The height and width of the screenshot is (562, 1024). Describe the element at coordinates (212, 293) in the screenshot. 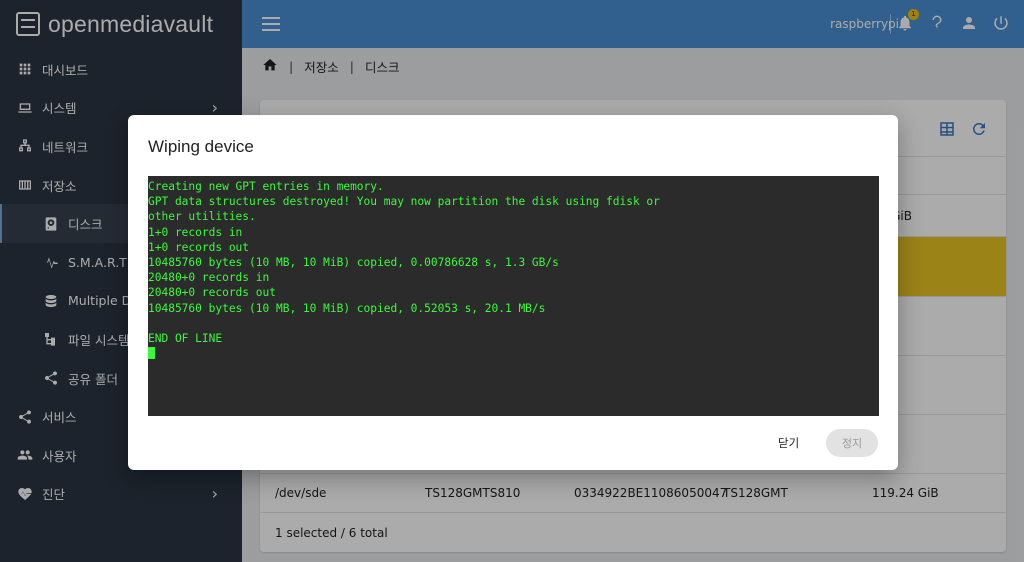

I see `terminal-line: 20480+0 records out` at that location.